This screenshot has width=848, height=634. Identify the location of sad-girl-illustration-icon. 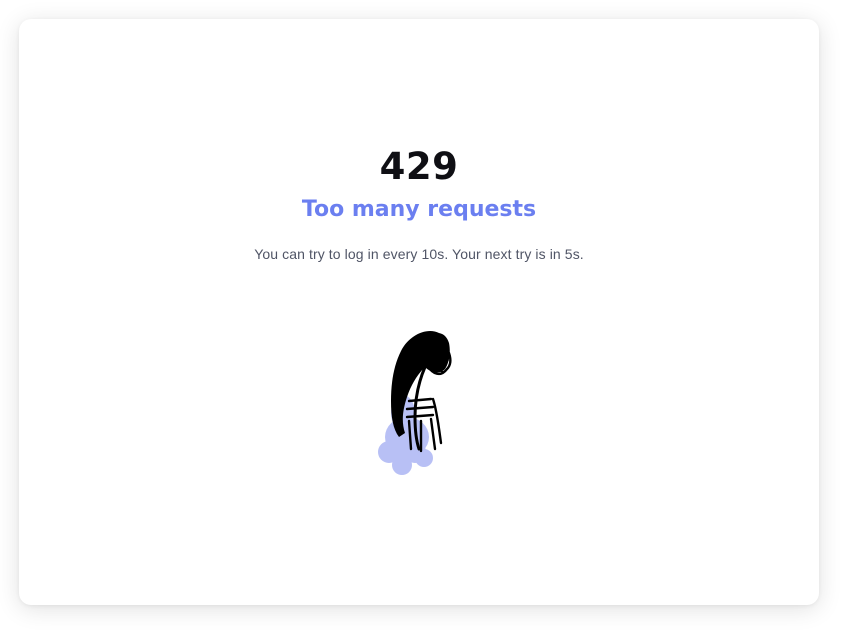
(415, 403).